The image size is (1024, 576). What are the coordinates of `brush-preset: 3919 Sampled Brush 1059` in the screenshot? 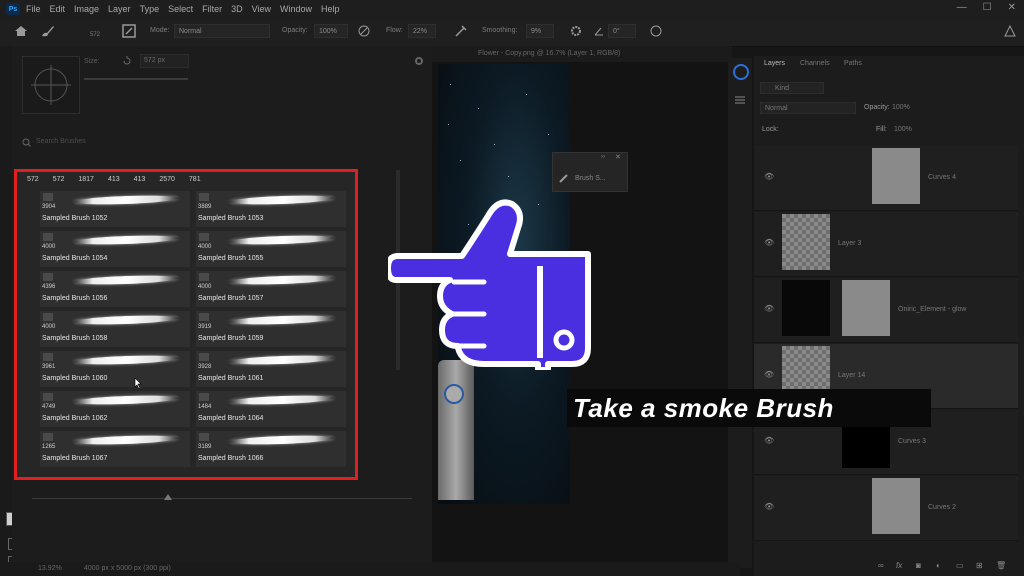 It's located at (271, 329).